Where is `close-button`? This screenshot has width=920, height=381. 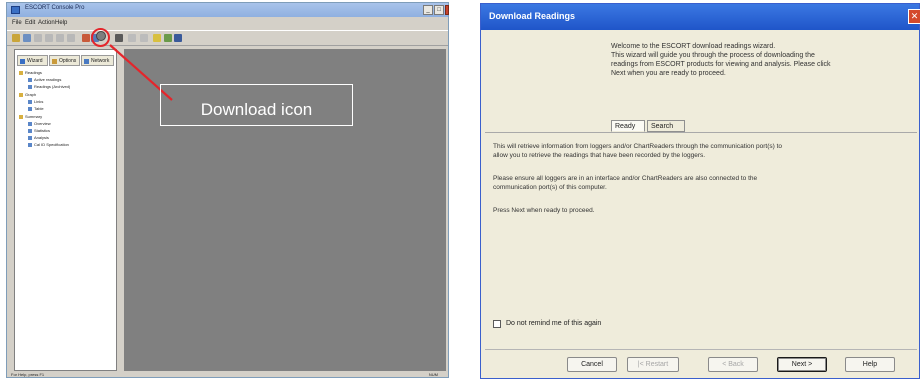
close-button is located at coordinates (447, 10).